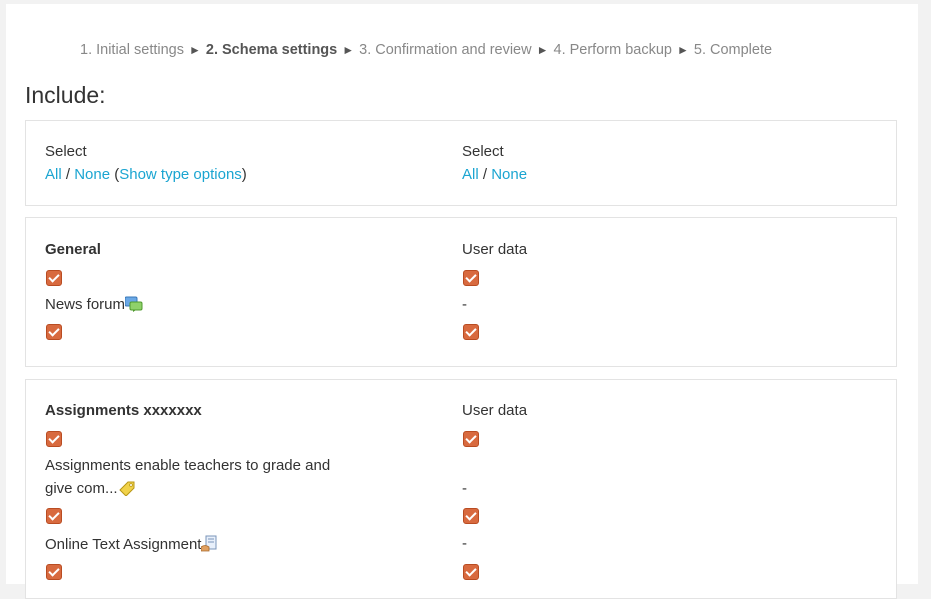  What do you see at coordinates (92, 174) in the screenshot?
I see `select-none-link: None` at bounding box center [92, 174].